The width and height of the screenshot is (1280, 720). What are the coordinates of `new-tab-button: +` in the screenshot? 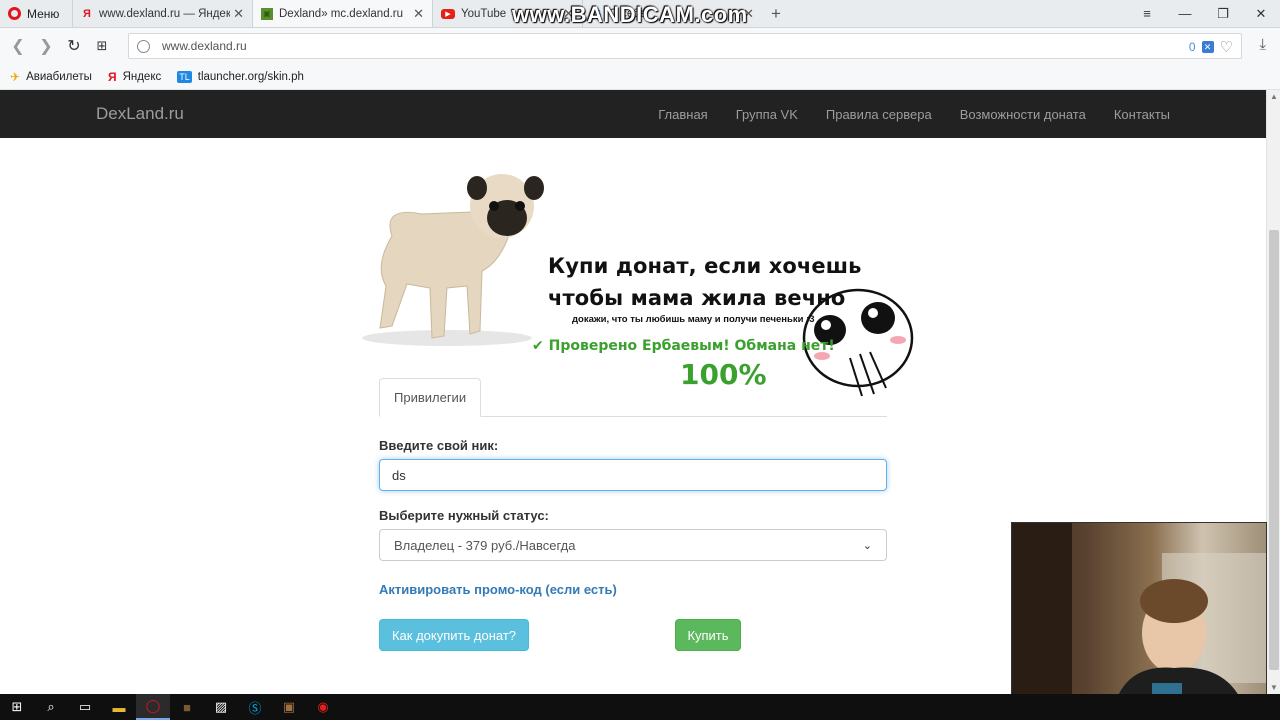 It's located at (776, 13).